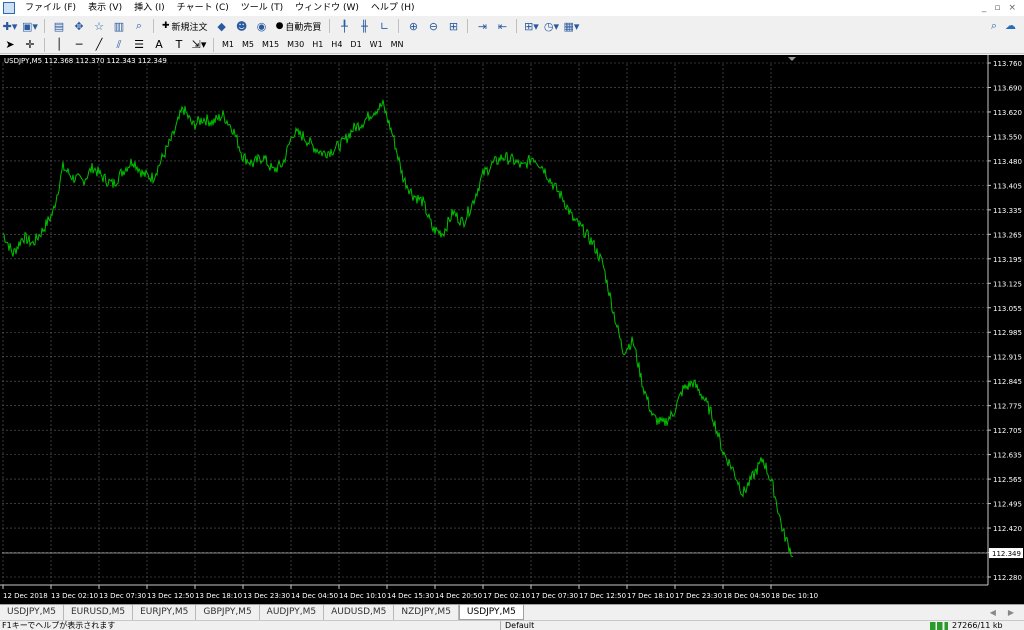  Describe the element at coordinates (292, 612) in the screenshot. I see `chart-tab: AUDJPY,M5` at that location.